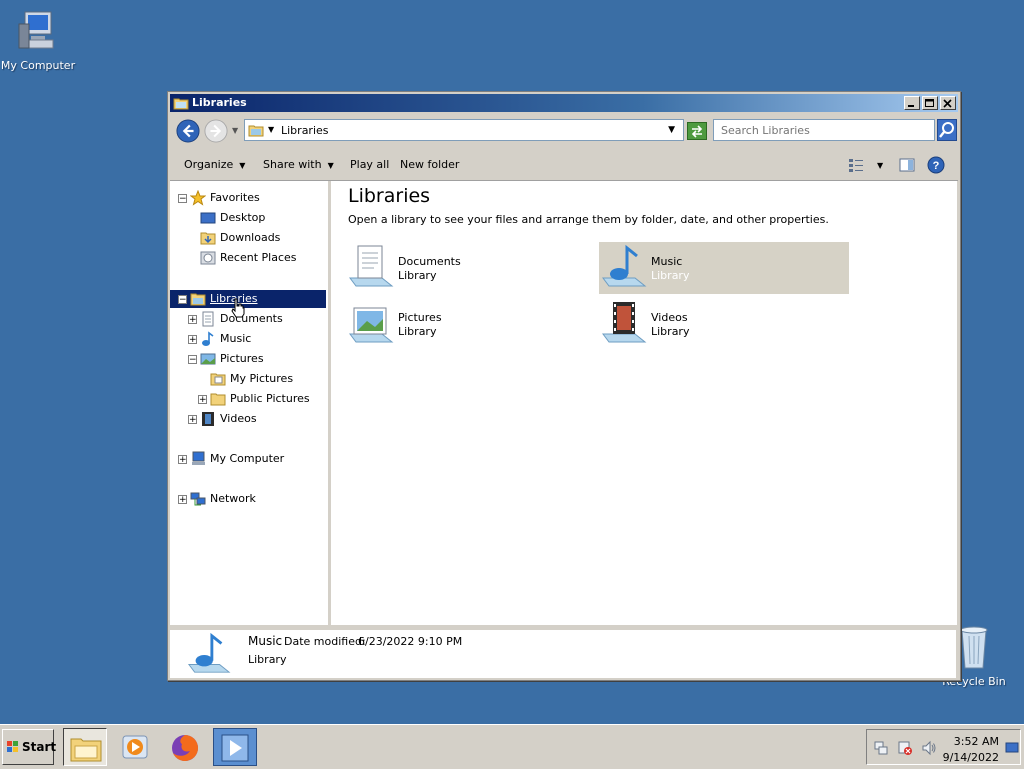  What do you see at coordinates (429, 261) in the screenshot?
I see `library-name: Documents` at bounding box center [429, 261].